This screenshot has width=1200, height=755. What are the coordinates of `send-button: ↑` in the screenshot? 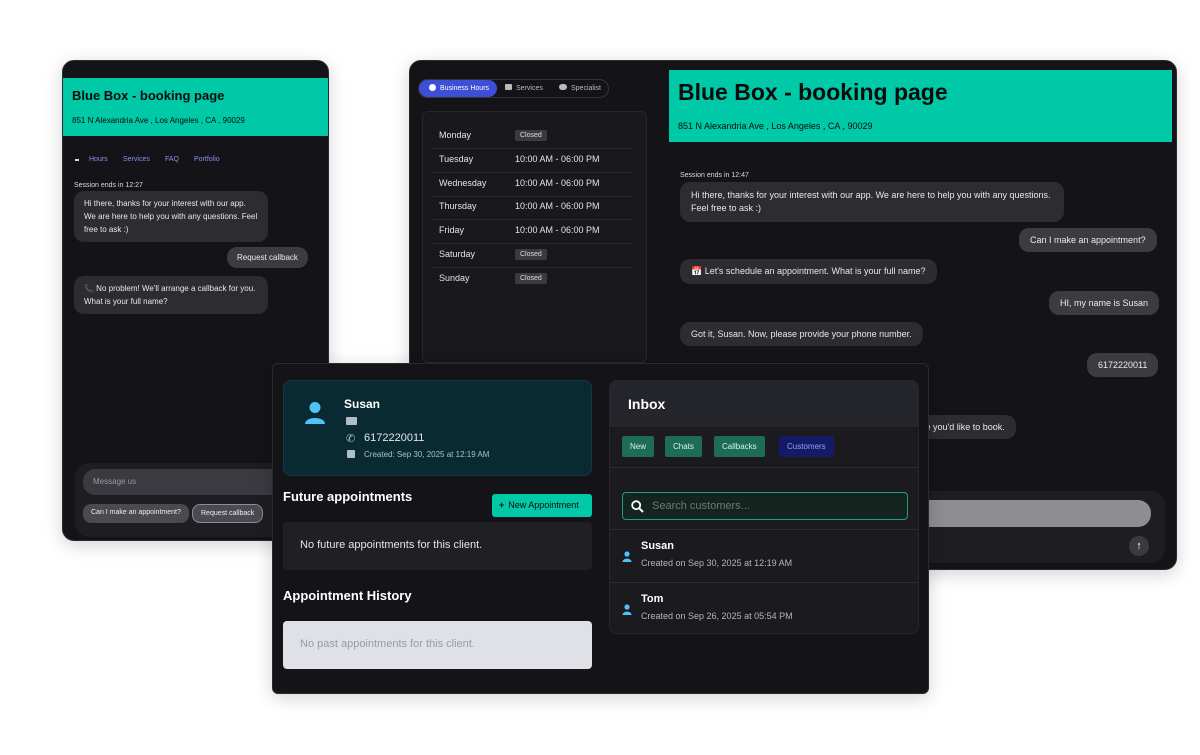 It's located at (1139, 546).